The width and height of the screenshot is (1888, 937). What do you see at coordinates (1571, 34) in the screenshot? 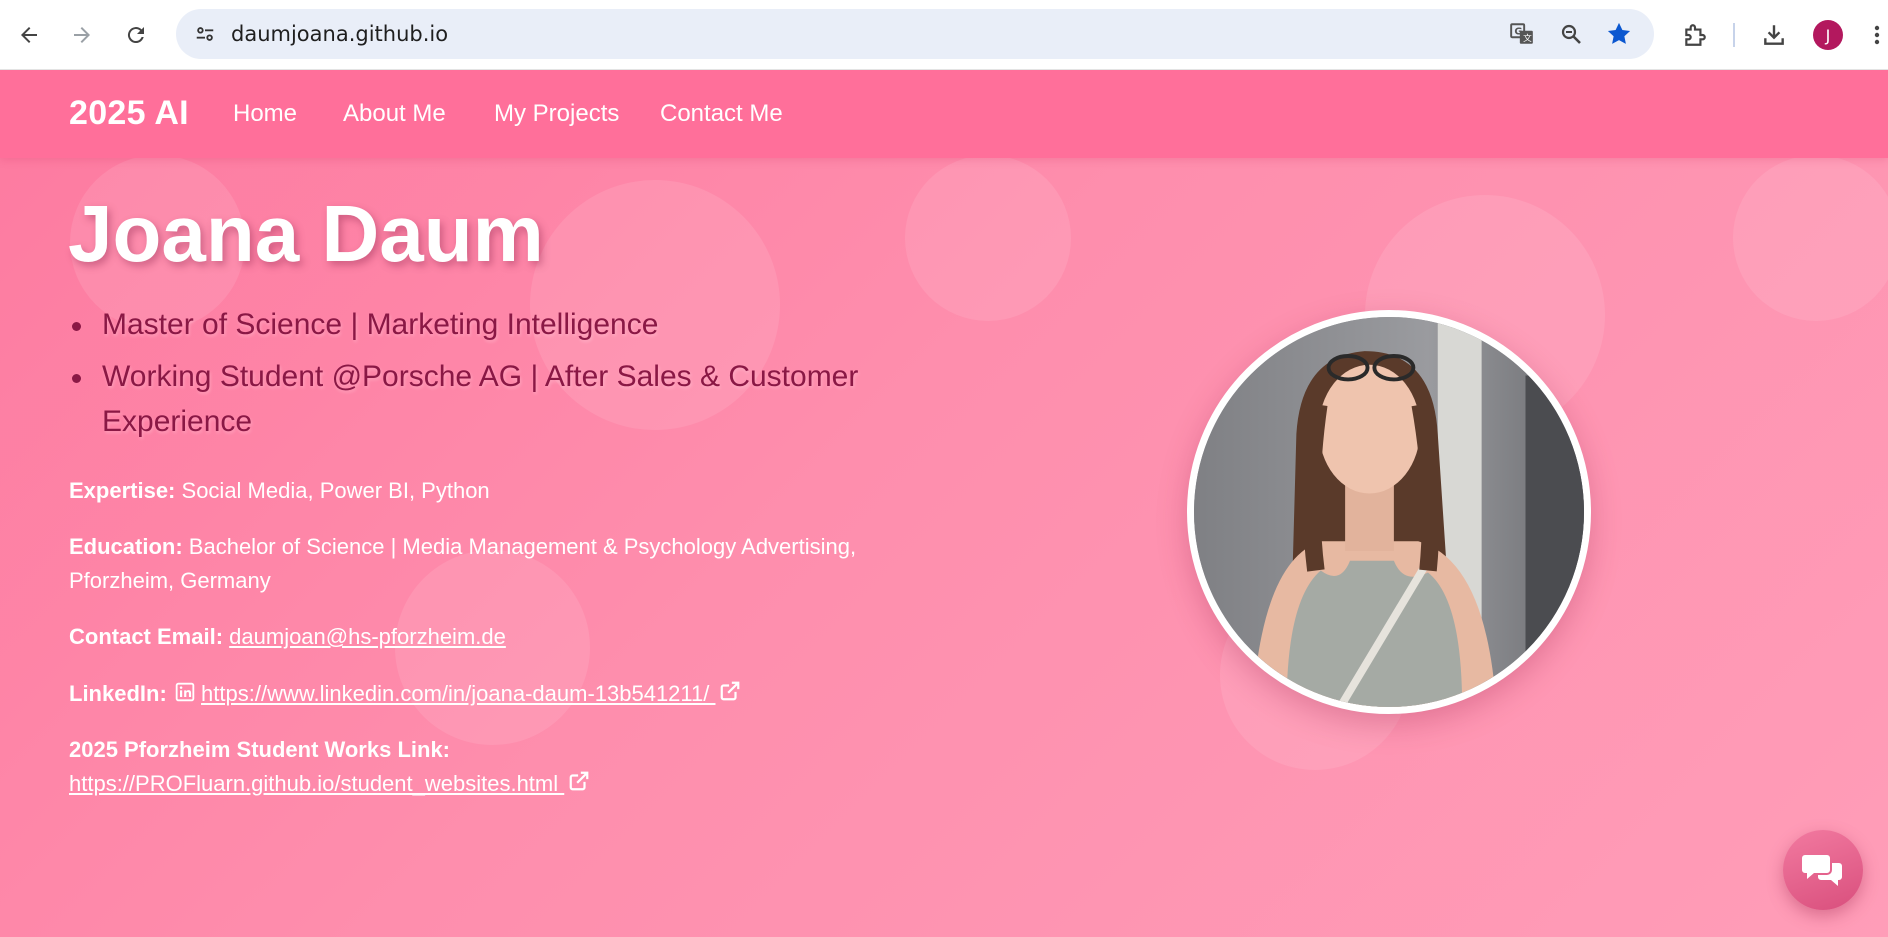
I see `zoom-icon` at bounding box center [1571, 34].